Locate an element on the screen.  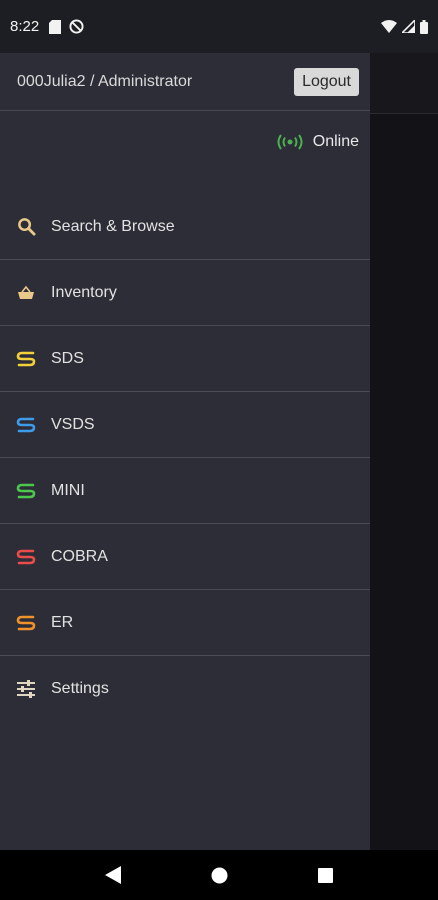
menu-item-label: ER is located at coordinates (62, 622).